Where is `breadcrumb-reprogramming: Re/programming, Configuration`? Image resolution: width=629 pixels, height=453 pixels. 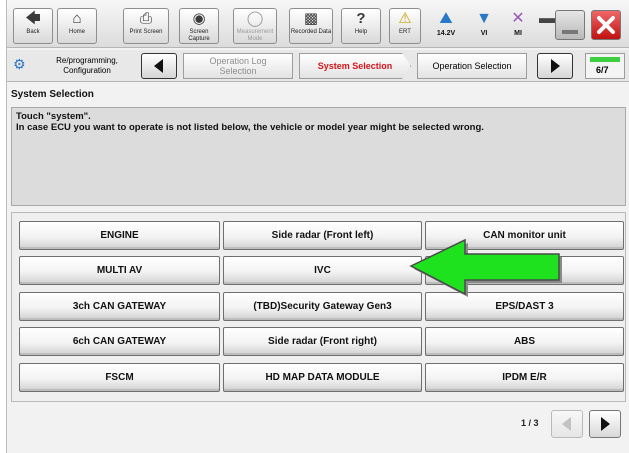
breadcrumb-reprogramming: Re/programming, Configuration is located at coordinates (87, 66).